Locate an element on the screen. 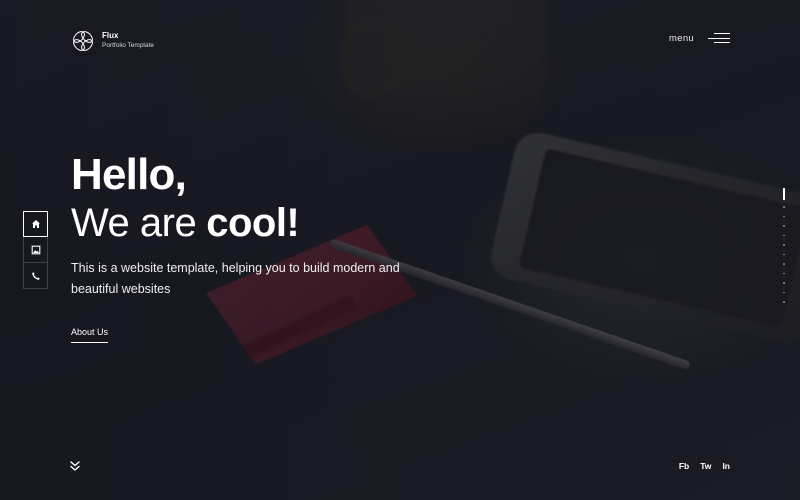  image-icon is located at coordinates (35, 249).